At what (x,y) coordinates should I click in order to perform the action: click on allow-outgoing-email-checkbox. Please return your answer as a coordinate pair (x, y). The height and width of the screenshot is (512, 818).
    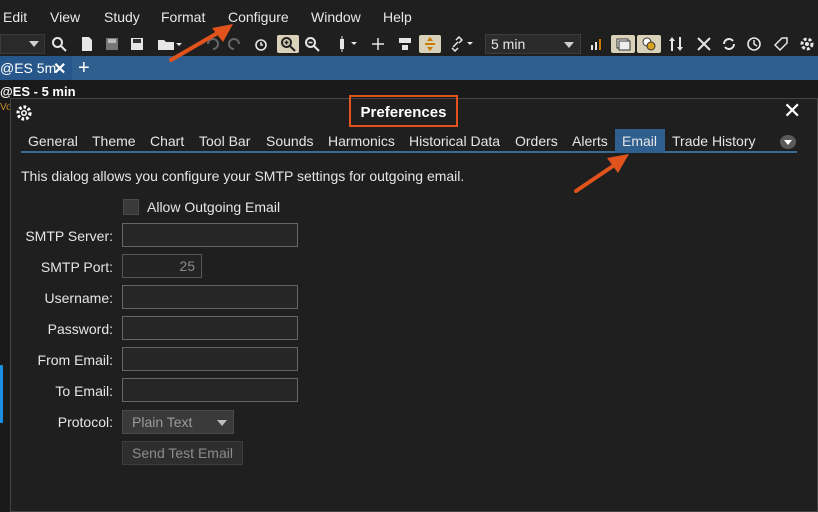
    Looking at the image, I should click on (131, 207).